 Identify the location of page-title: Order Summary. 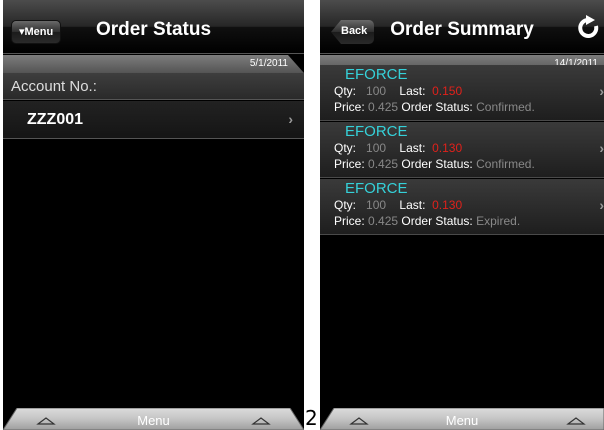
(462, 29).